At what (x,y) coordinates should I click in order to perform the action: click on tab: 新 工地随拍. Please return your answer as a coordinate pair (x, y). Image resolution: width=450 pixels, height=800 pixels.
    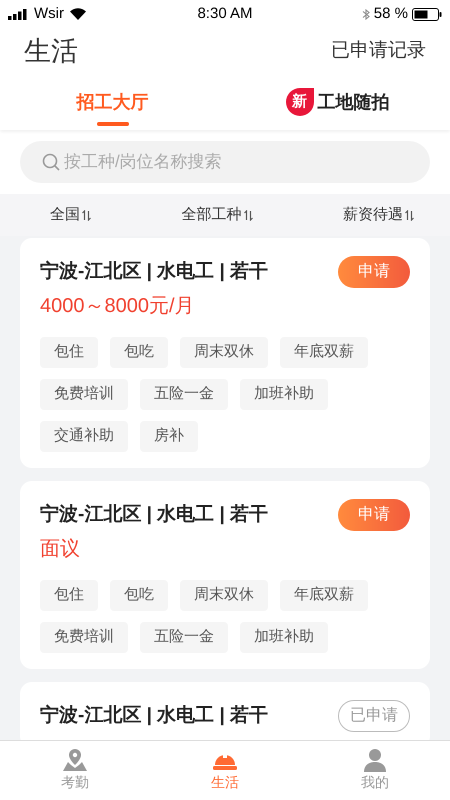
    Looking at the image, I should click on (338, 102).